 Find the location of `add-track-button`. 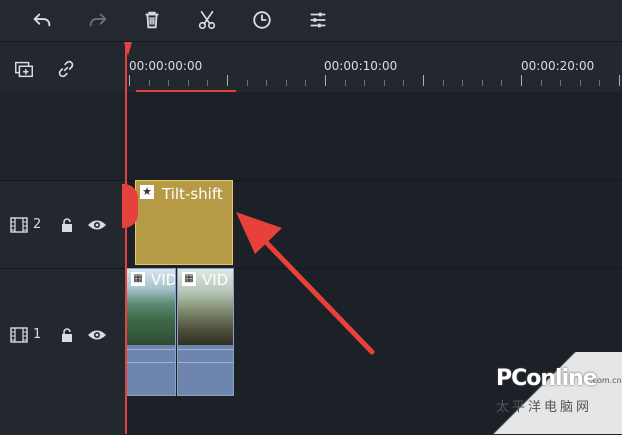

add-track-button is located at coordinates (24, 69).